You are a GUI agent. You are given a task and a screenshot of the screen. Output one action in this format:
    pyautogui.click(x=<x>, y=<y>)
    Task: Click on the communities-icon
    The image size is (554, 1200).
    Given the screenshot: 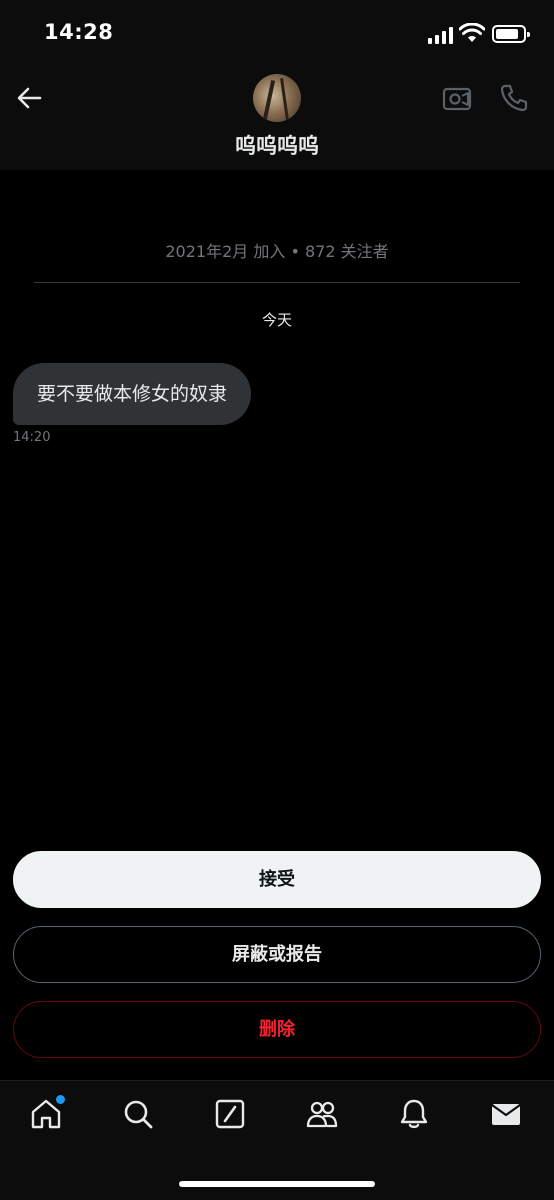 What is the action you would take?
    pyautogui.click(x=322, y=1114)
    